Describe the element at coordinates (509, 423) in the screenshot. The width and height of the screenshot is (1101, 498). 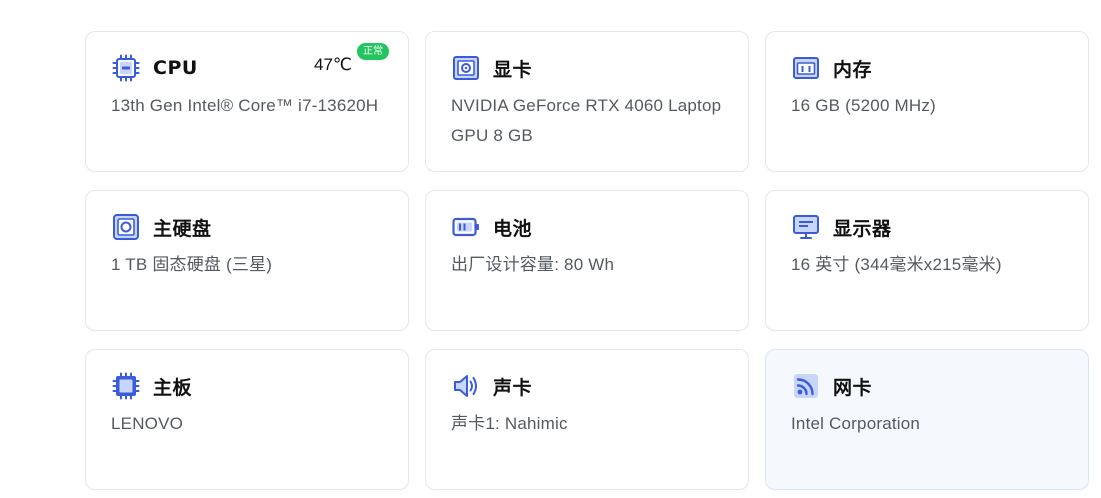
I see `card-description: 声卡1: Nahimic` at that location.